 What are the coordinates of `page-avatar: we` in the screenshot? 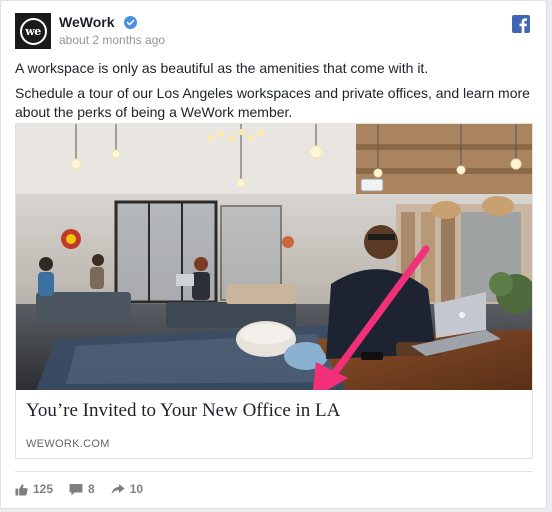 It's located at (33, 31).